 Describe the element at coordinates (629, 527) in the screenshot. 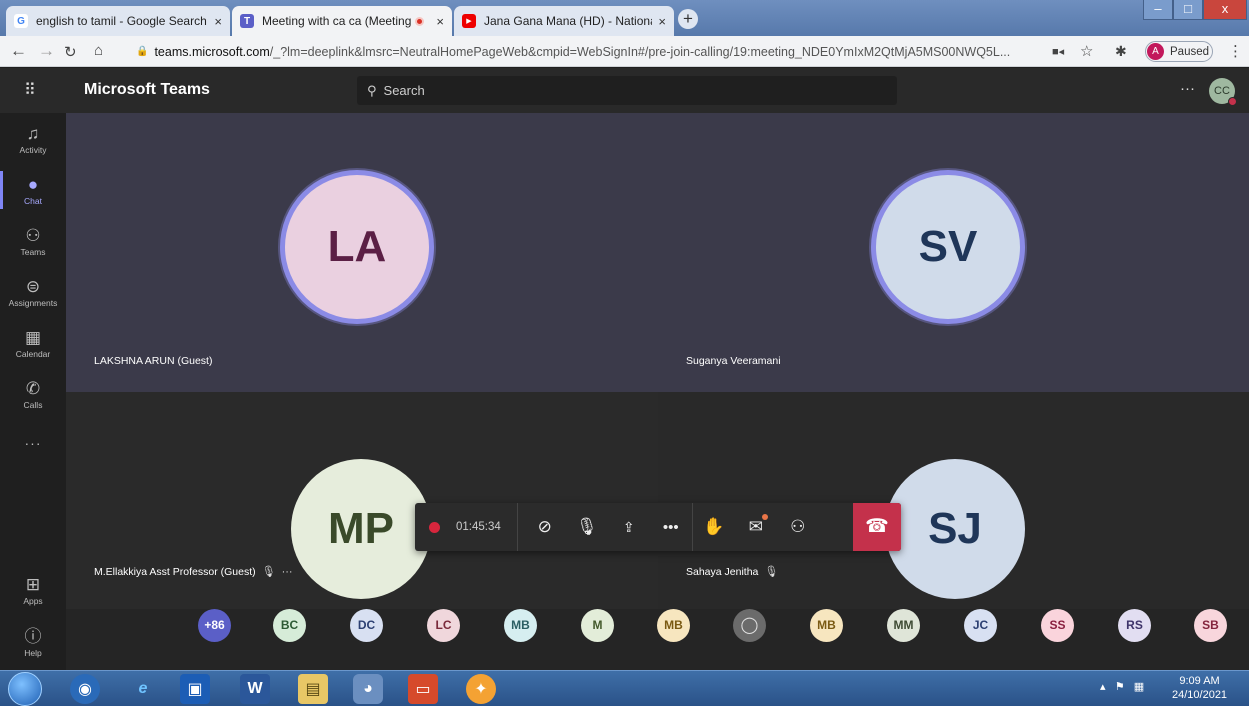

I see `share-screen-icon: ⇪` at that location.